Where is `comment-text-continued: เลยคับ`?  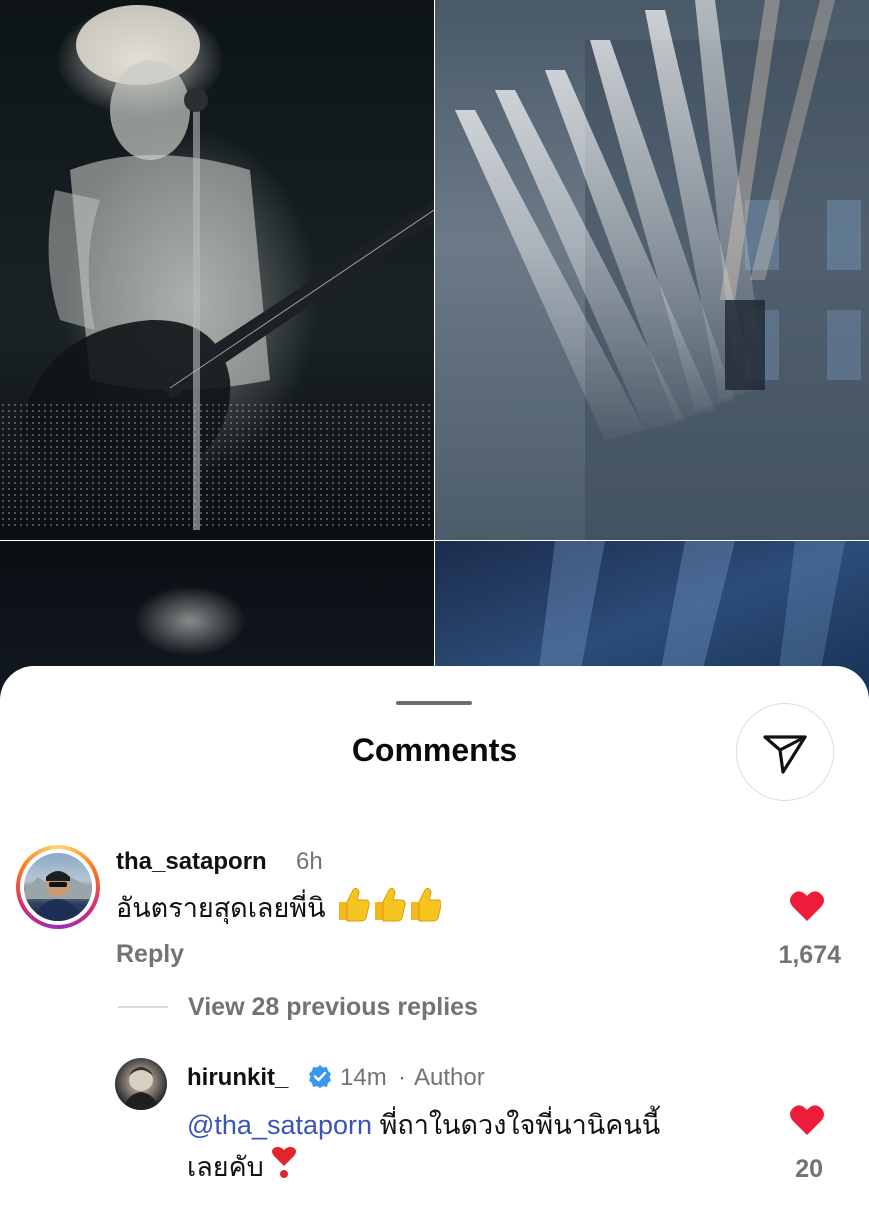
comment-text-continued: เลยคับ is located at coordinates (242, 1169).